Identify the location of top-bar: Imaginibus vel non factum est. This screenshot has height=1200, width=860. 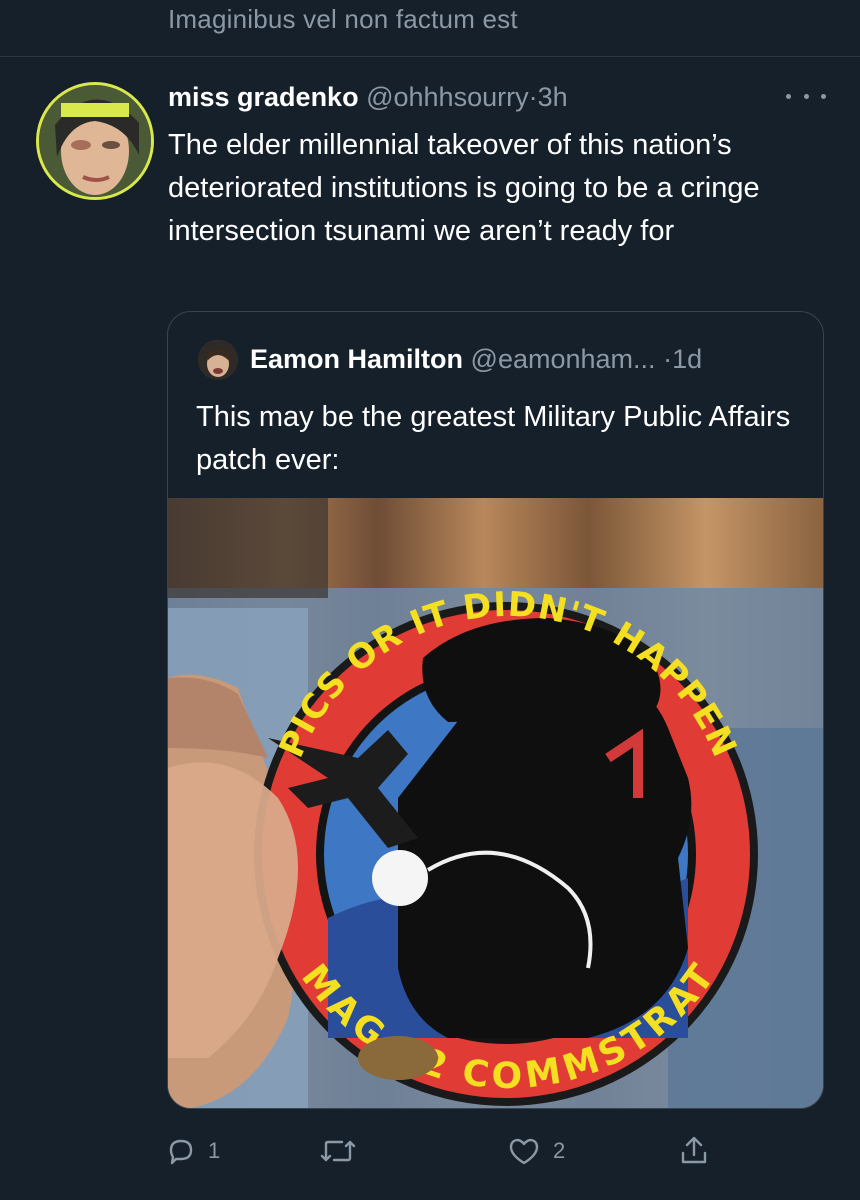
(430, 28).